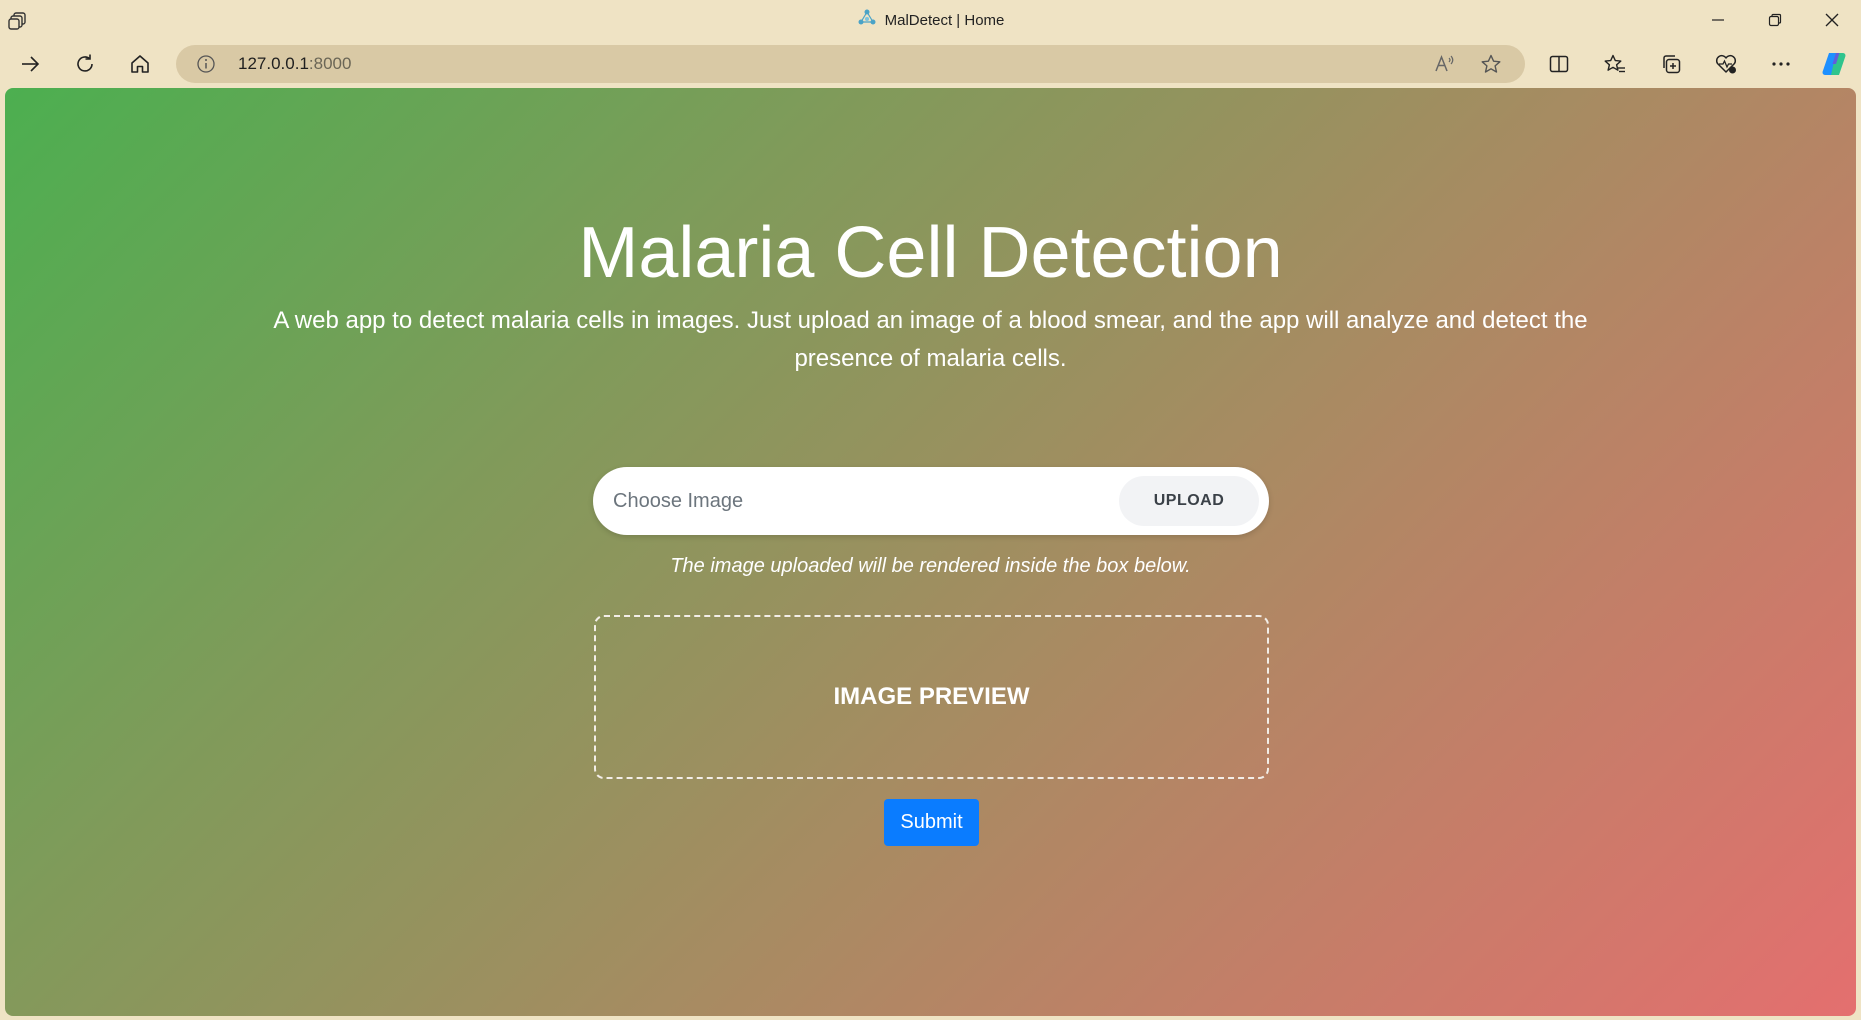 The image size is (1861, 1020). What do you see at coordinates (206, 64) in the screenshot?
I see `info-icon` at bounding box center [206, 64].